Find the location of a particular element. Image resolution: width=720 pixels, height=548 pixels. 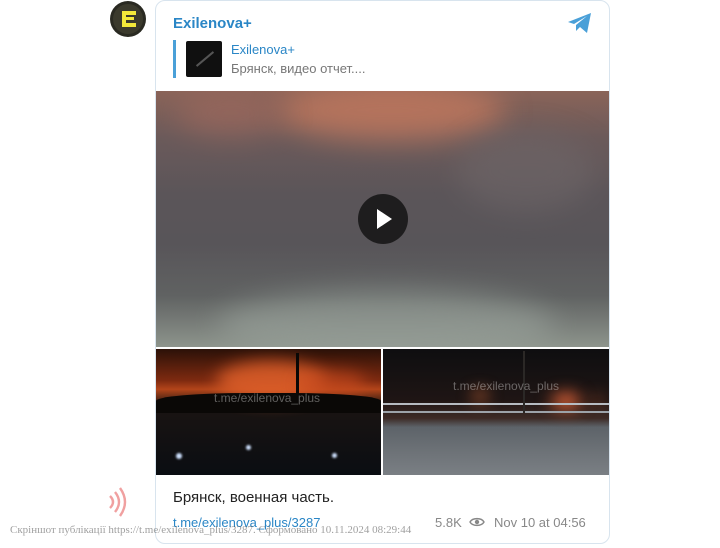

reply-author: Exilenova+ is located at coordinates (263, 49).